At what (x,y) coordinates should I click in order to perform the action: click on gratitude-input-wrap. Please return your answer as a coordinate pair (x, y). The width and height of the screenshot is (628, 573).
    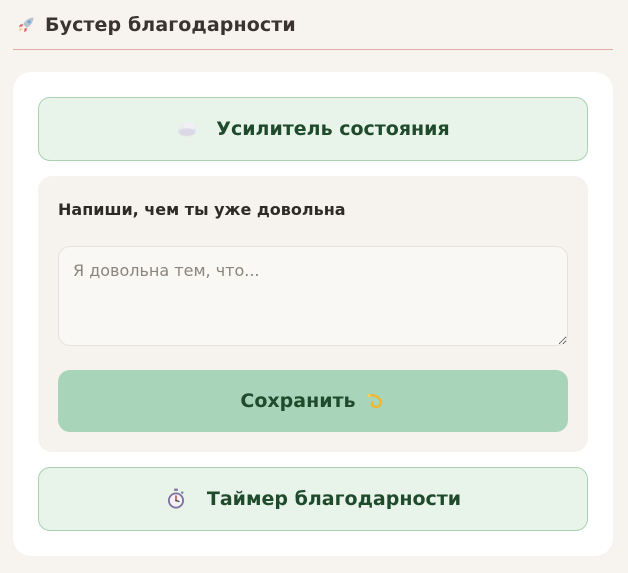
    Looking at the image, I should click on (313, 296).